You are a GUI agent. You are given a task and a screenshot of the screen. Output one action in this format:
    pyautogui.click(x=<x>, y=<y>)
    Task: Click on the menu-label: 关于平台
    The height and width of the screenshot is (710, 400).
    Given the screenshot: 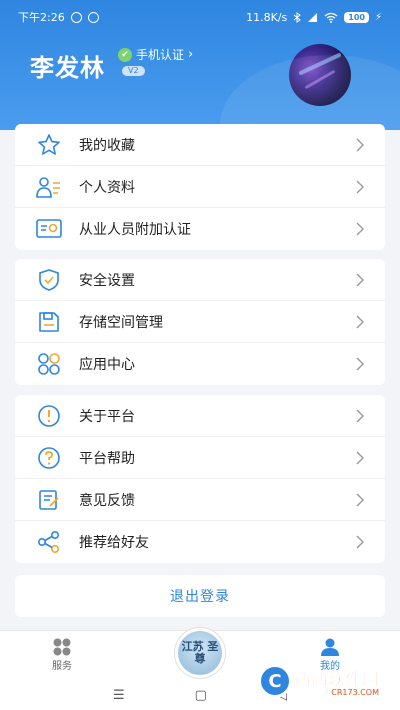 What is the action you would take?
    pyautogui.click(x=107, y=416)
    